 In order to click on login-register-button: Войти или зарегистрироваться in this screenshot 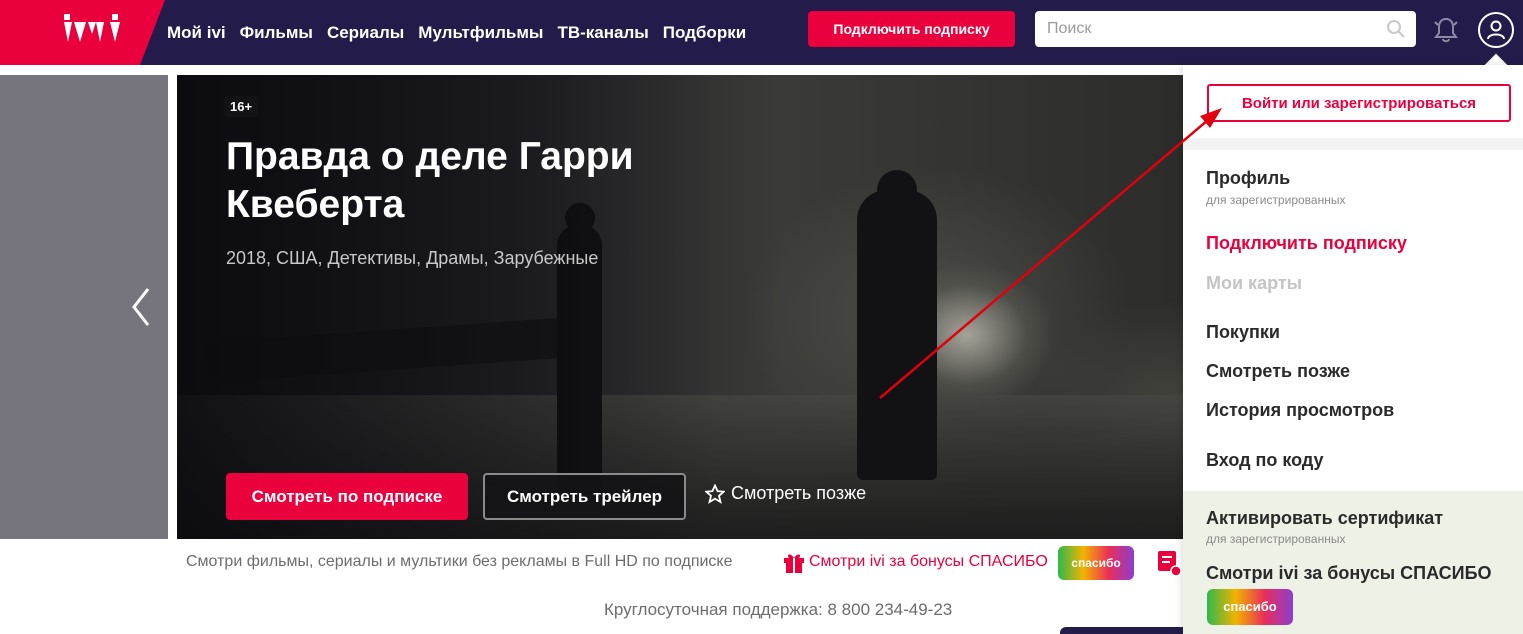, I will do `click(1359, 103)`.